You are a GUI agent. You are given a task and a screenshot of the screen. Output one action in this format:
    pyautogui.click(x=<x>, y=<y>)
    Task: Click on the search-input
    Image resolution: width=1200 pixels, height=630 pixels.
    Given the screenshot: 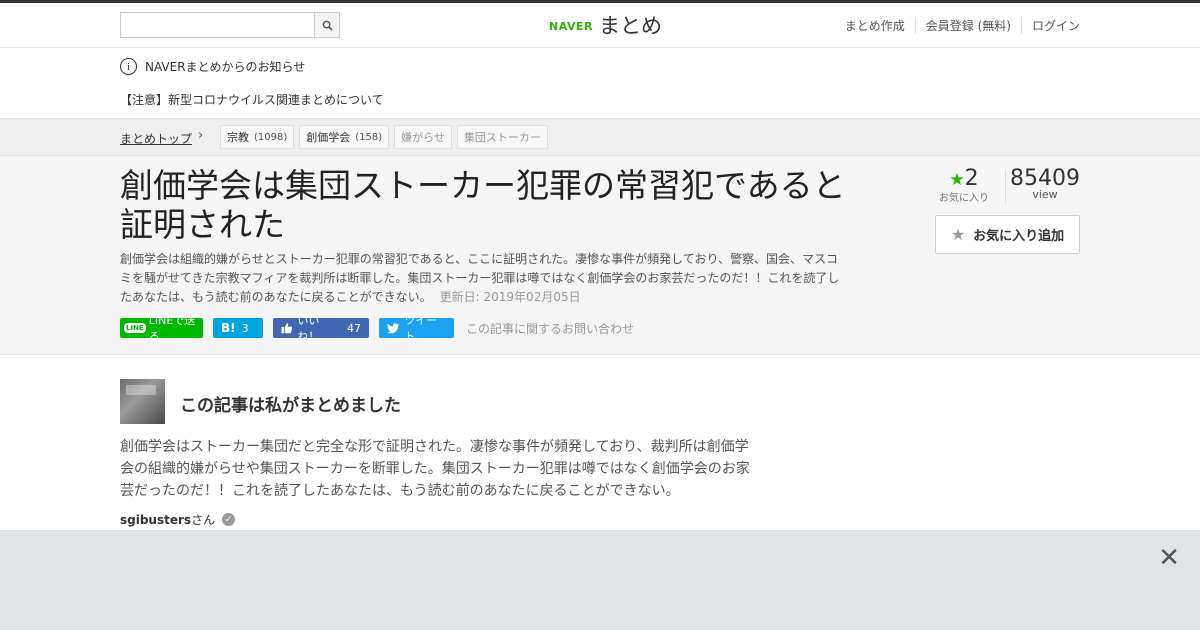 What is the action you would take?
    pyautogui.click(x=217, y=25)
    